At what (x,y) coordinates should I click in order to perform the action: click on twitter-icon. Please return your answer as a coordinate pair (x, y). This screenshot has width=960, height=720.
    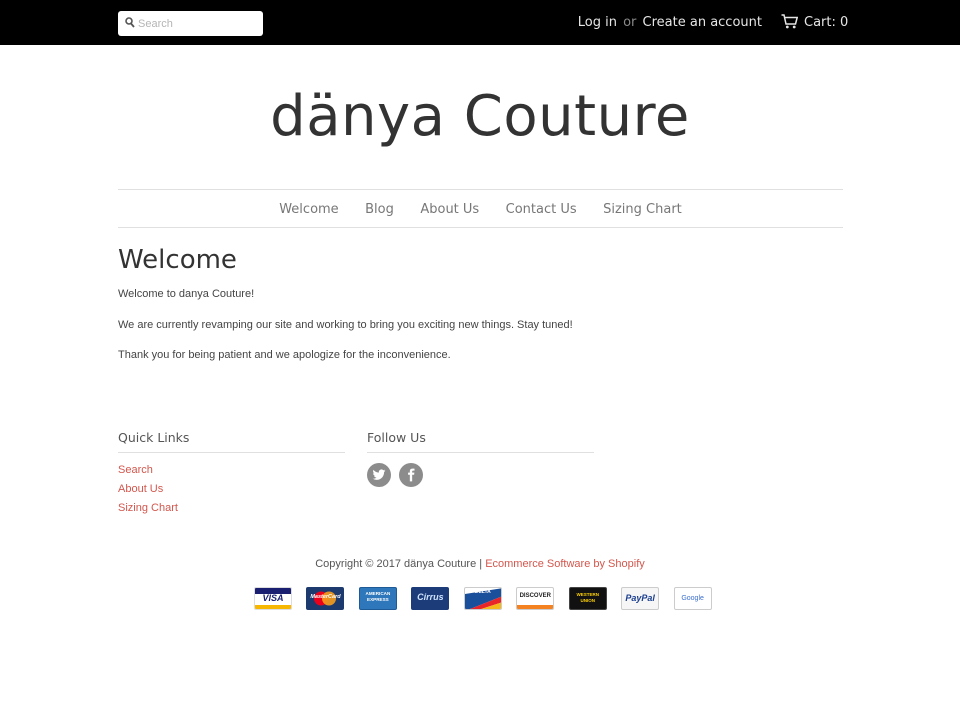
    Looking at the image, I should click on (379, 475).